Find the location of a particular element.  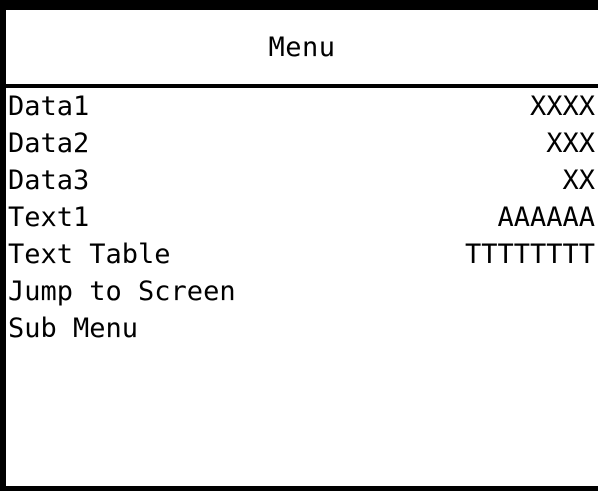

menu-item-label: Data2 is located at coordinates (49, 143).